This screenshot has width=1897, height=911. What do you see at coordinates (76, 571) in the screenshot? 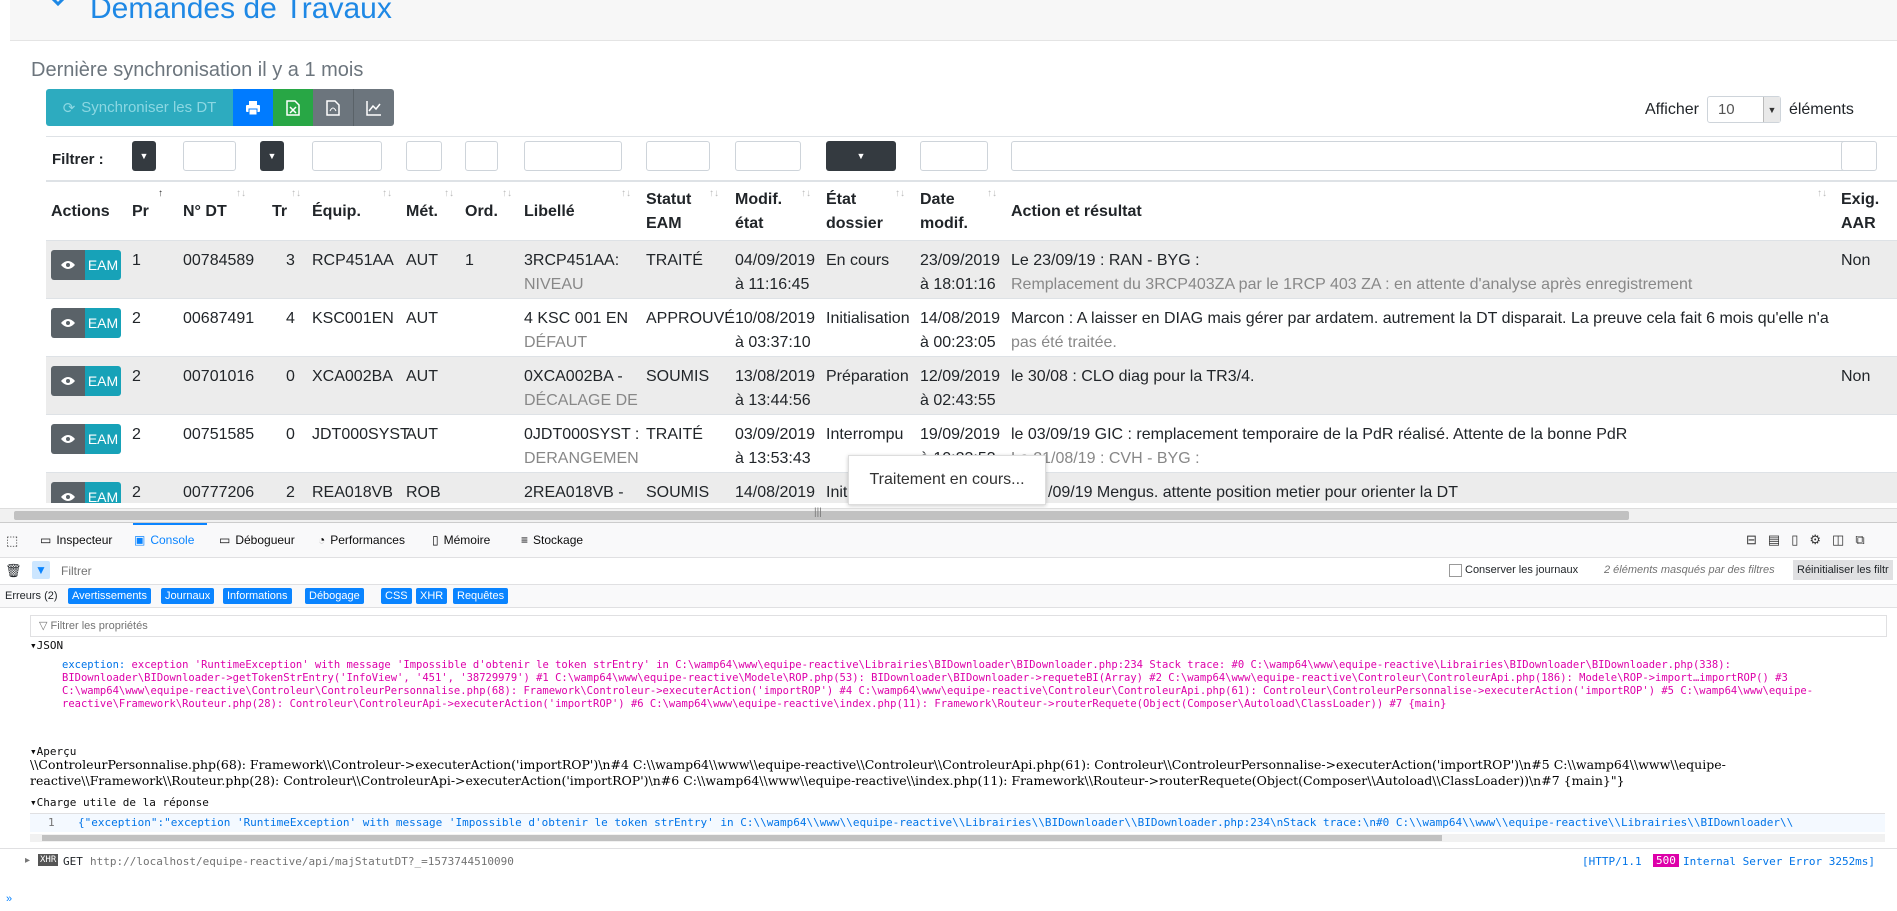
I see `console-filter-input: Filtrer` at bounding box center [76, 571].